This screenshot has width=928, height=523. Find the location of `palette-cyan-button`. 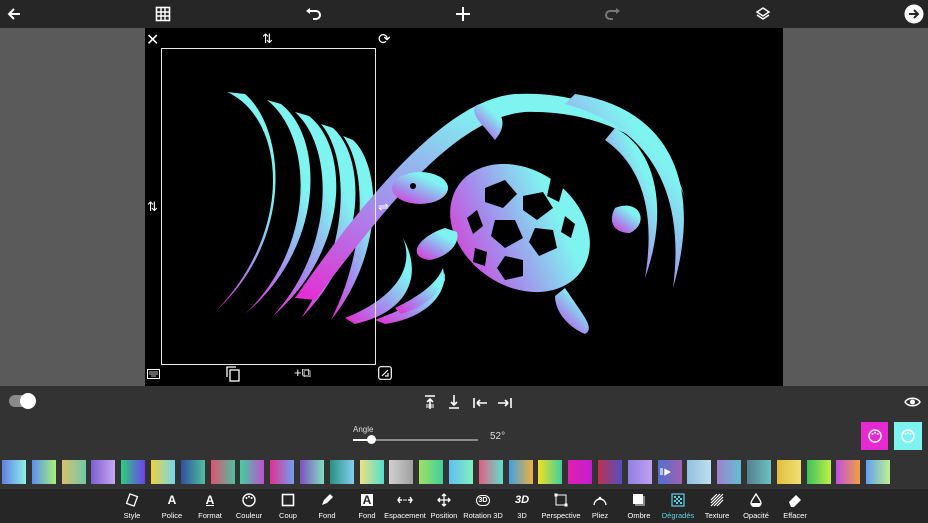

palette-cyan-button is located at coordinates (908, 436).